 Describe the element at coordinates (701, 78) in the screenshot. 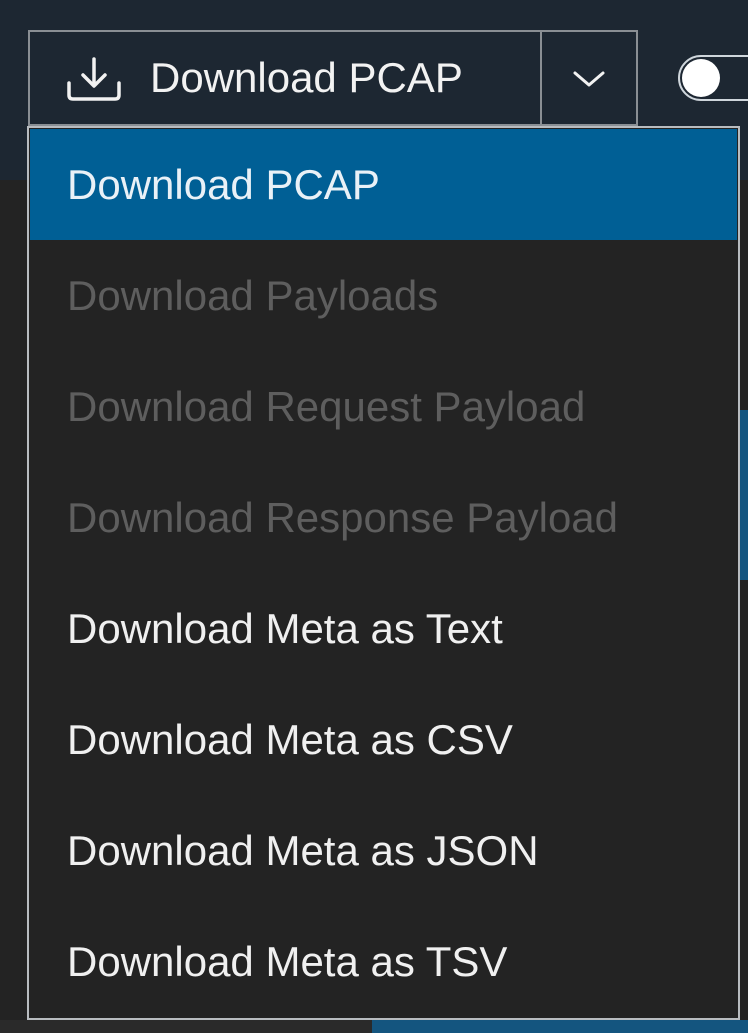

I see `toggle-knob` at that location.